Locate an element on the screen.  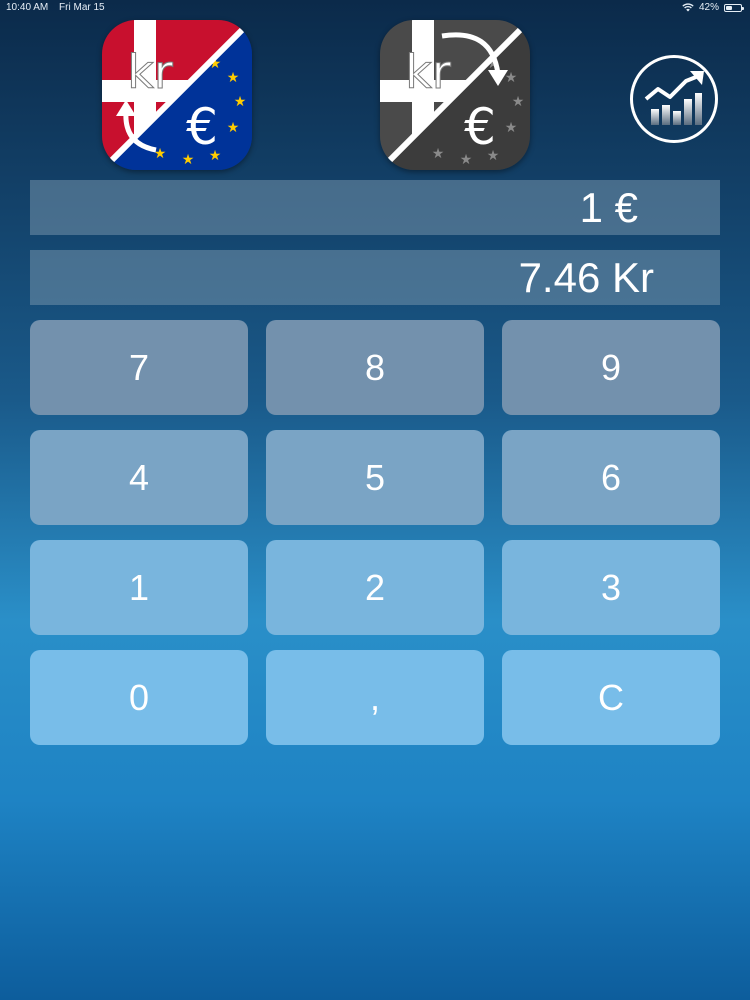
dkk-amount-display: 7.46 Kr is located at coordinates (375, 277).